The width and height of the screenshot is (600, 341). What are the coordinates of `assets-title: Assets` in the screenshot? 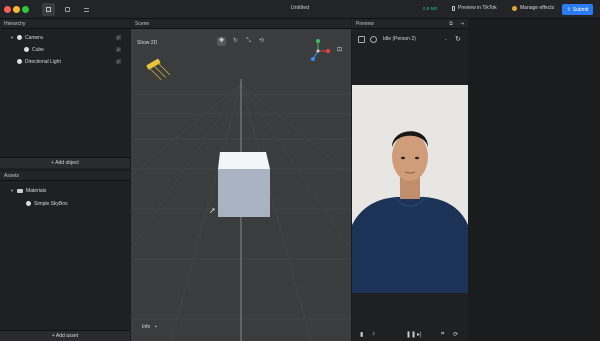 It's located at (65, 176).